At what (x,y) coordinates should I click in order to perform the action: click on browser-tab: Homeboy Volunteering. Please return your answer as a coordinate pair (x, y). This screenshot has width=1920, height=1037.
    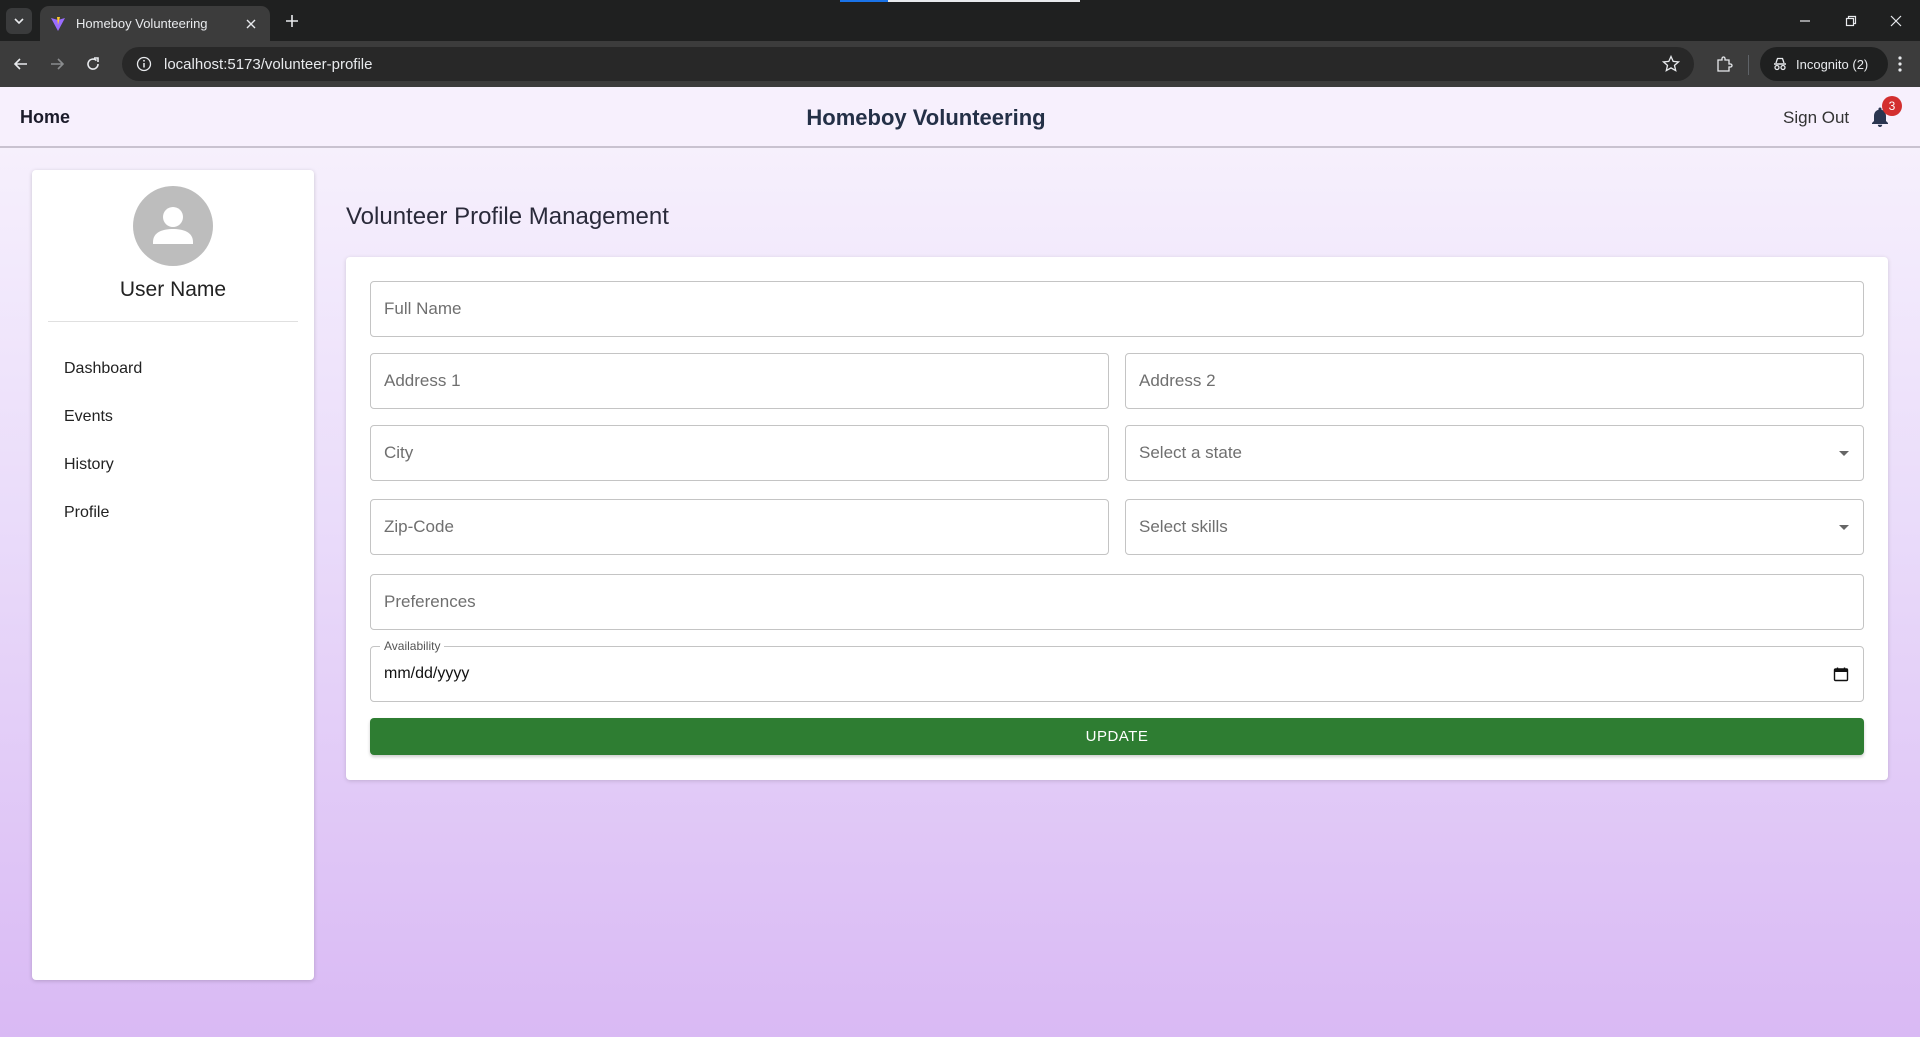
    Looking at the image, I should click on (155, 23).